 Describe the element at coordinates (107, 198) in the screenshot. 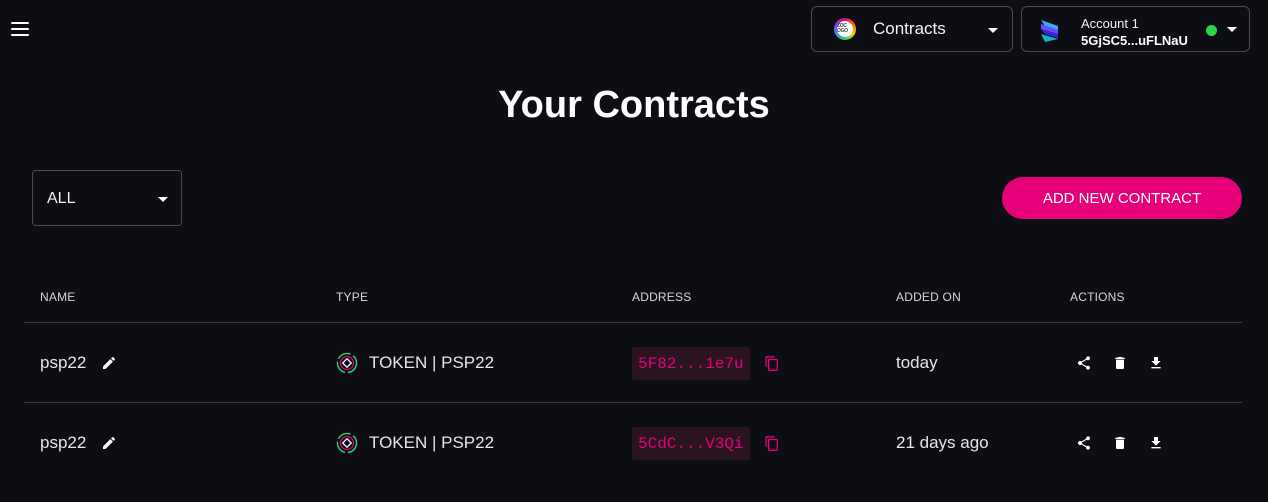

I see `type-filter-select: ALL` at that location.